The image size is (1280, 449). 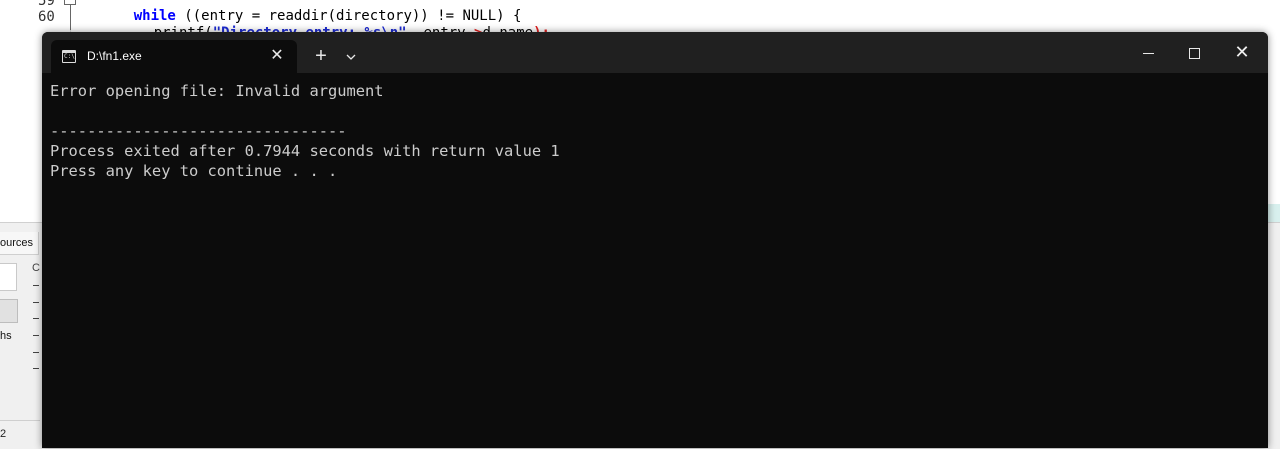 What do you see at coordinates (655, 52) in the screenshot?
I see `terminal-titlebar: C:\ D:\fn1.exe ✕ + ✕` at bounding box center [655, 52].